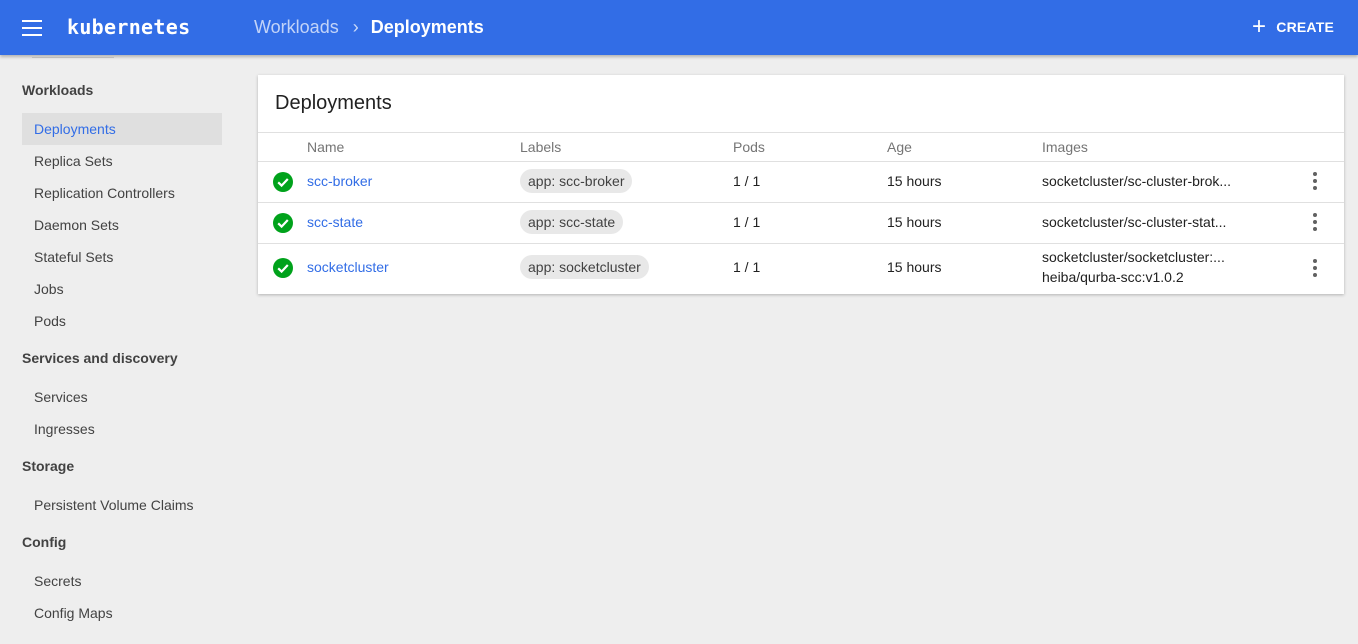 This screenshot has width=1358, height=644. Describe the element at coordinates (122, 257) in the screenshot. I see `sidebar-item-stateful-sets: Stateful Sets` at that location.